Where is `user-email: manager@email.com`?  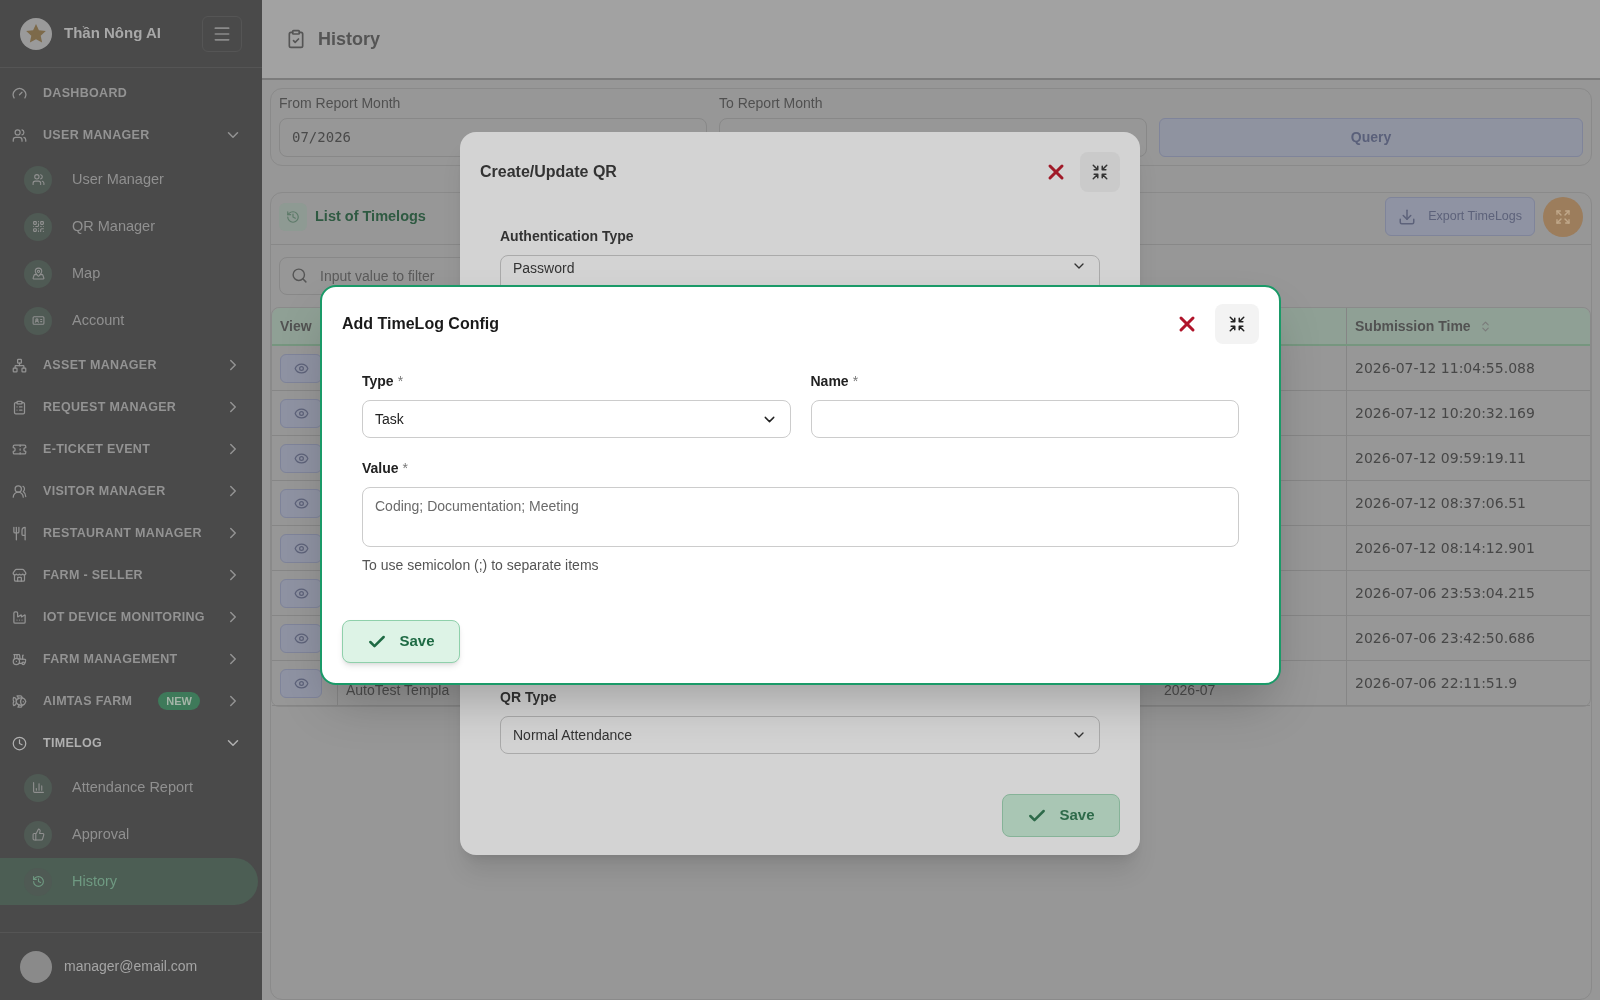
user-email: manager@email.com is located at coordinates (131, 966).